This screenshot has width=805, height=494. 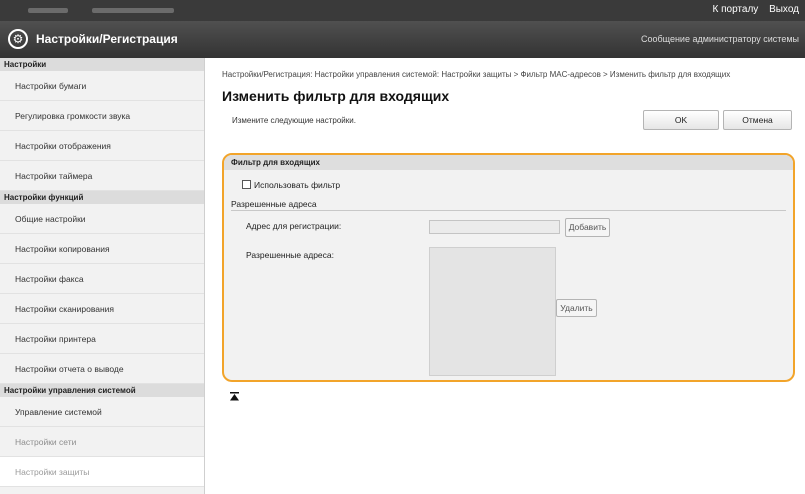 What do you see at coordinates (508, 210) in the screenshot?
I see `section-divider` at bounding box center [508, 210].